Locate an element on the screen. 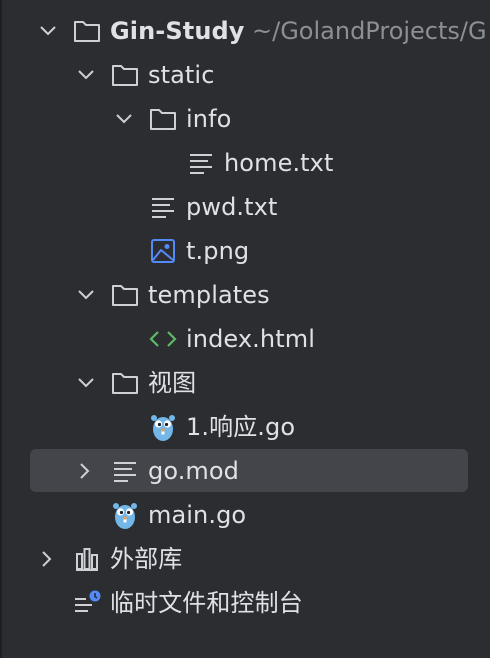  tree-item-t-png: t.png is located at coordinates (260, 251).